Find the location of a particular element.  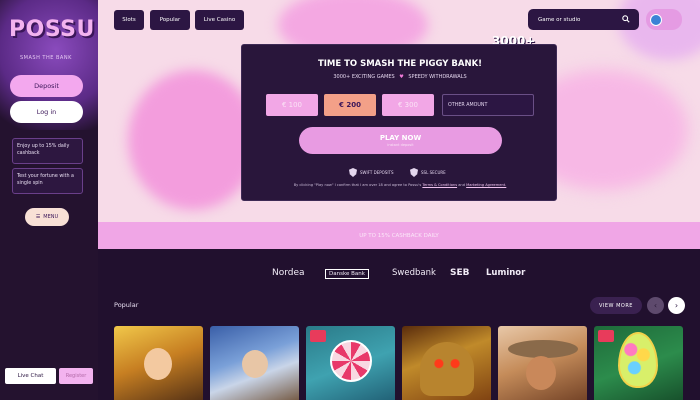

feature-ssl: SSL SECURE is located at coordinates (428, 172).